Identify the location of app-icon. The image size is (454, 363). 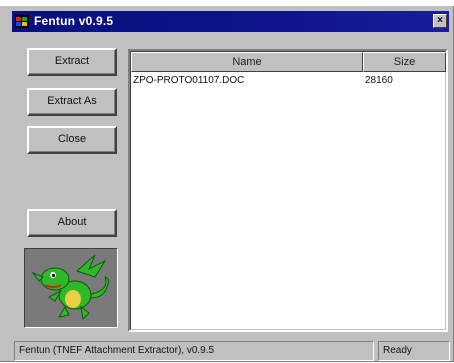
(22, 21).